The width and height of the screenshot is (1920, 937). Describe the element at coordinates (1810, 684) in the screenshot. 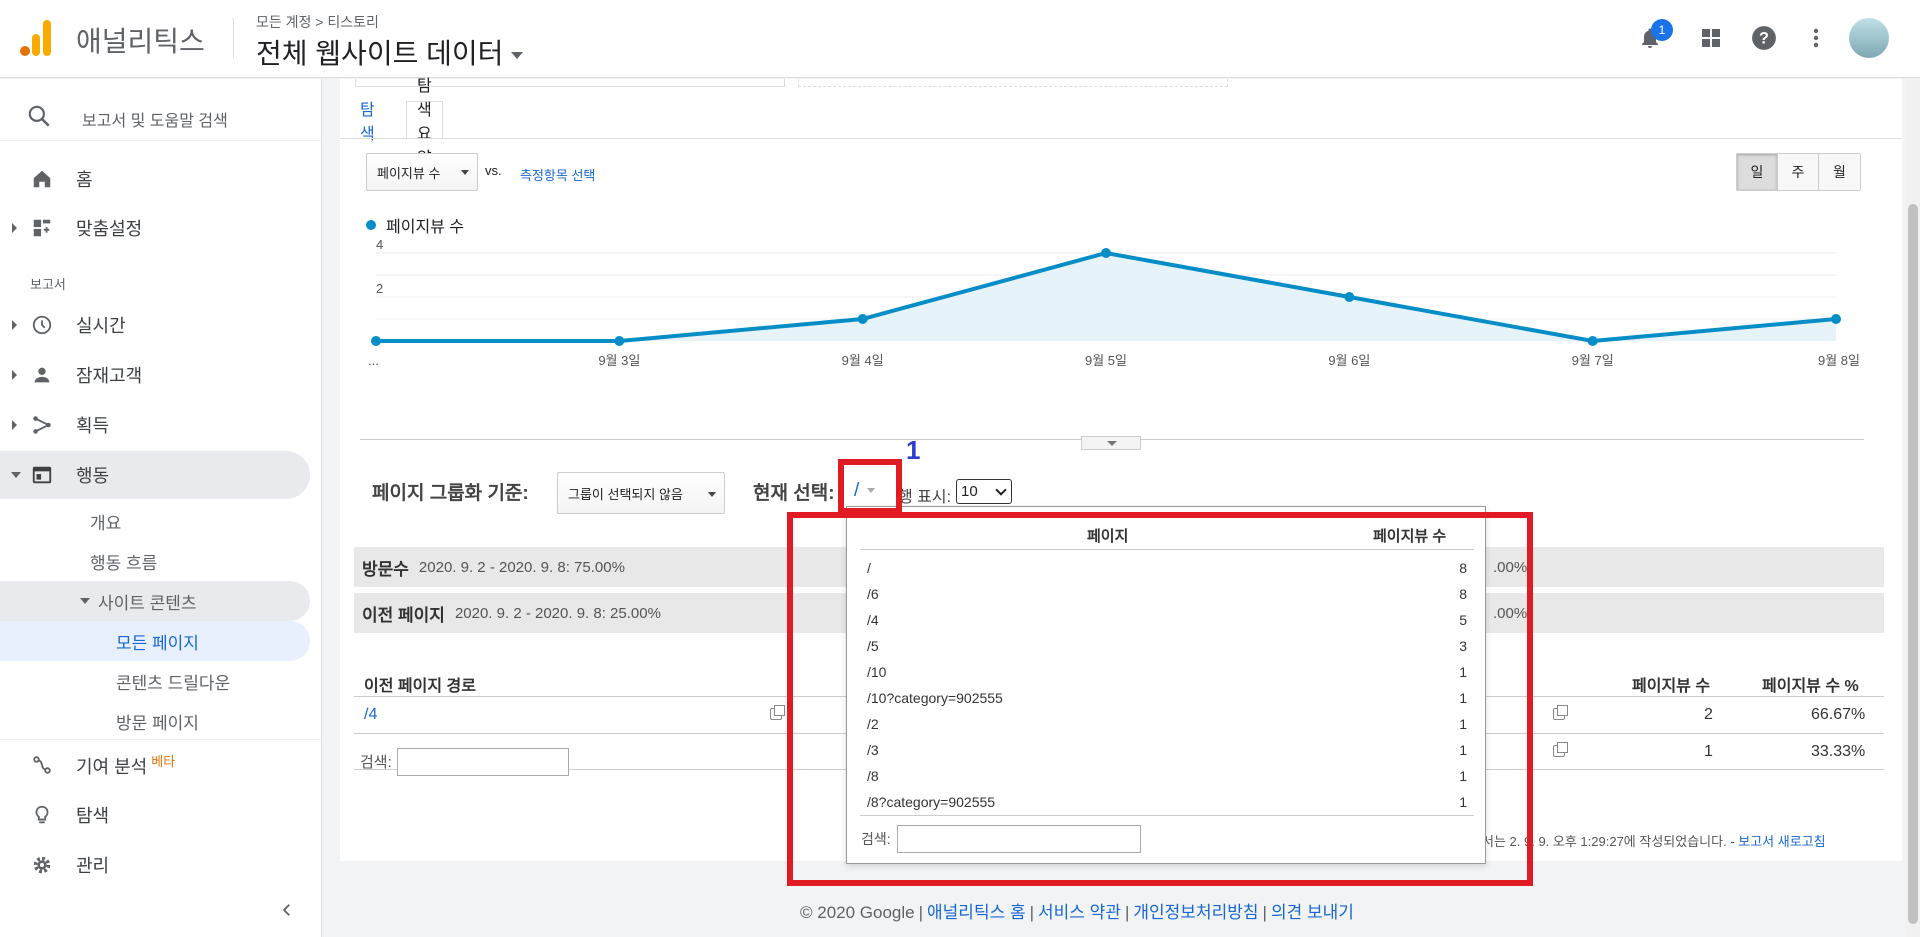

I see `col-header-pageviews-pct: 페이지뷰 수 %` at that location.